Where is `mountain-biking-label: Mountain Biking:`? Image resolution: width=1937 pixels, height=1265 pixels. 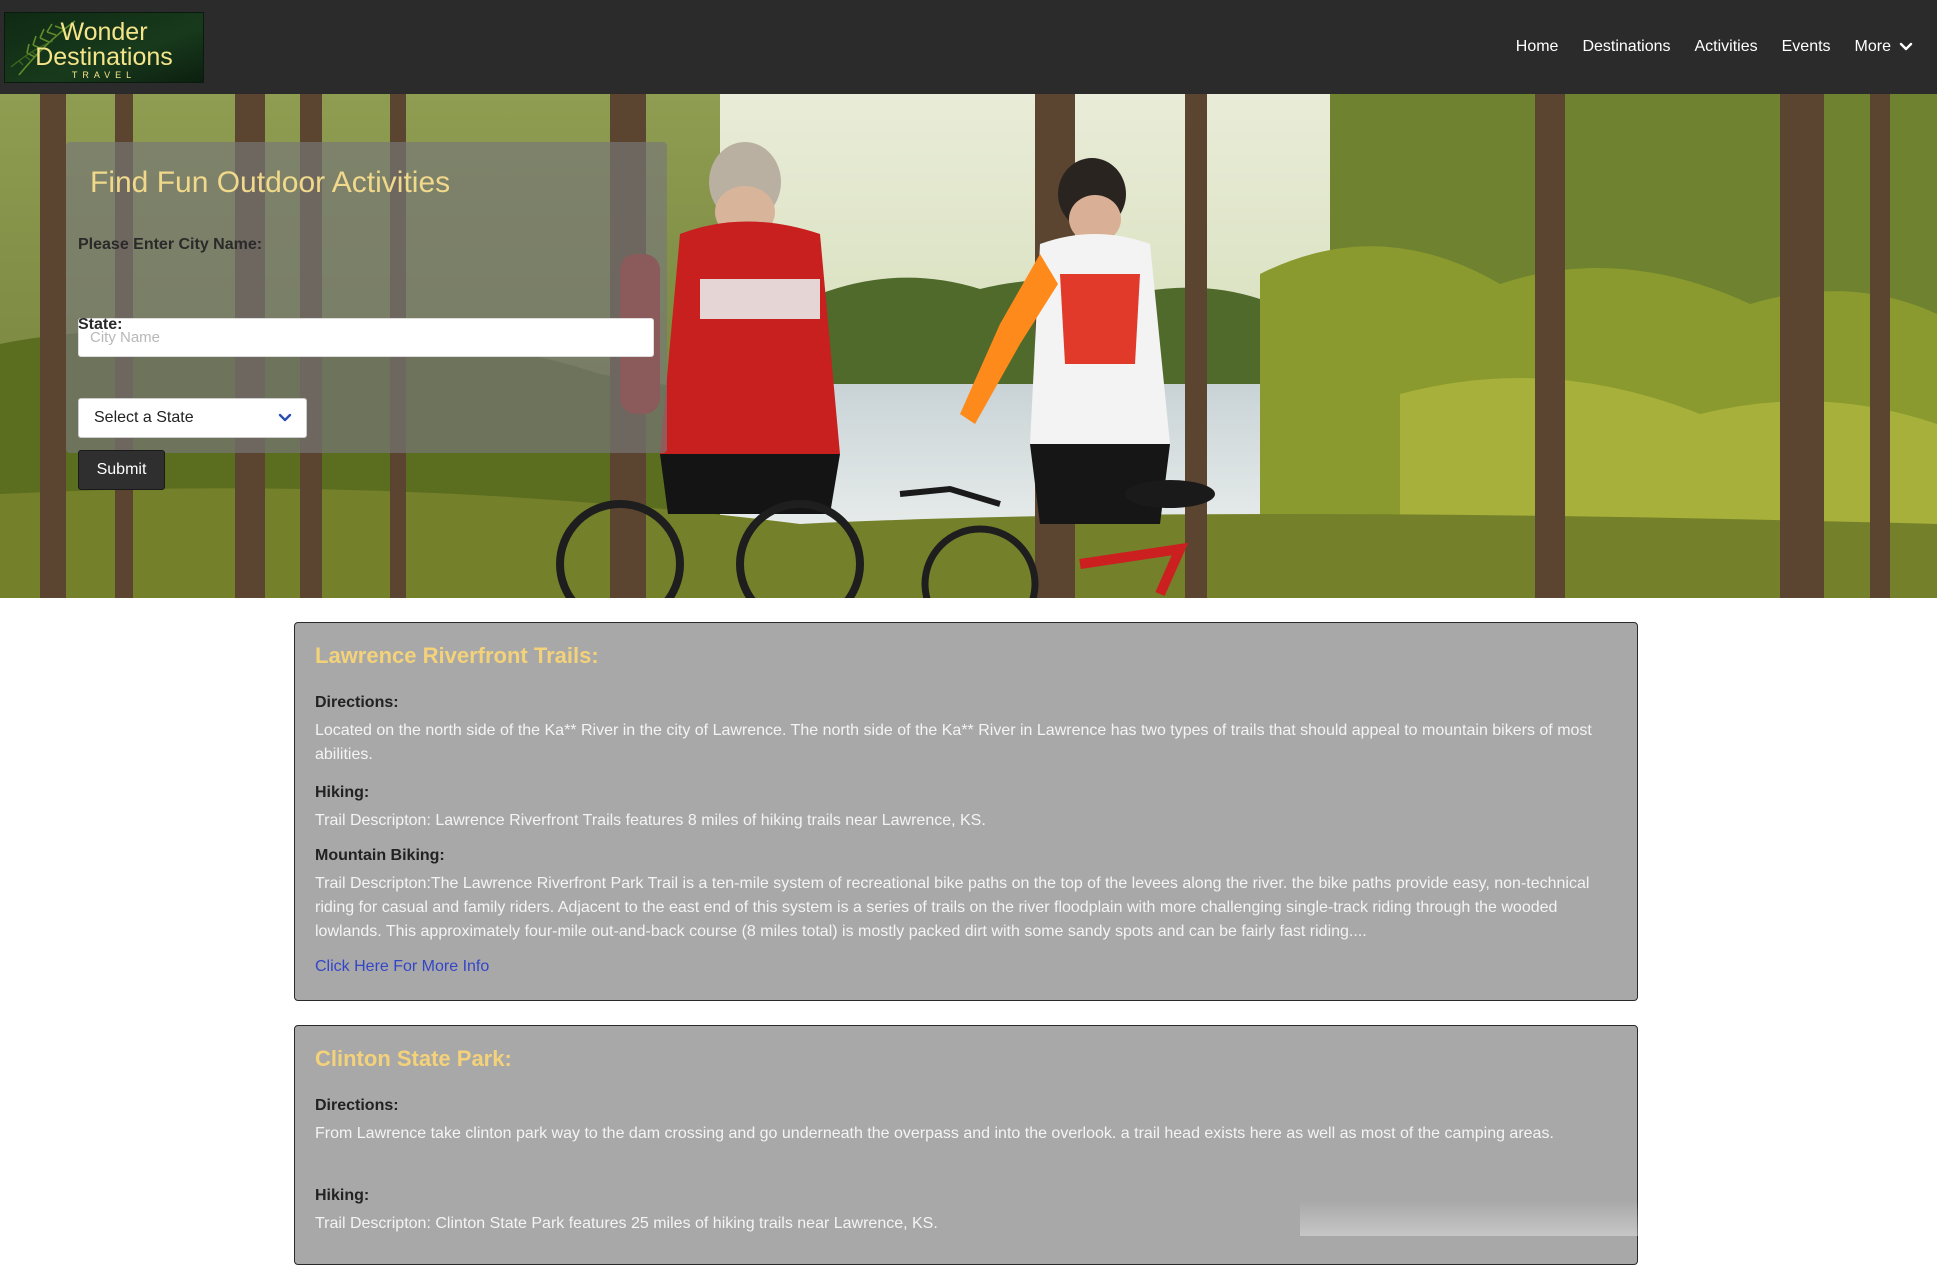
mountain-biking-label: Mountain Biking: is located at coordinates (380, 855).